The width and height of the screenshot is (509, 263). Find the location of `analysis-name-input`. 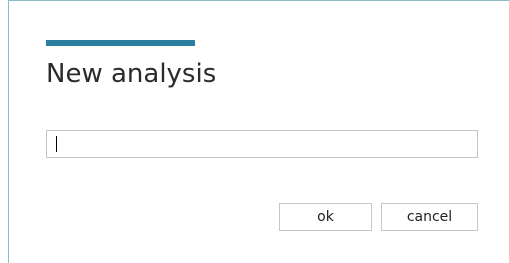

analysis-name-input is located at coordinates (262, 144).